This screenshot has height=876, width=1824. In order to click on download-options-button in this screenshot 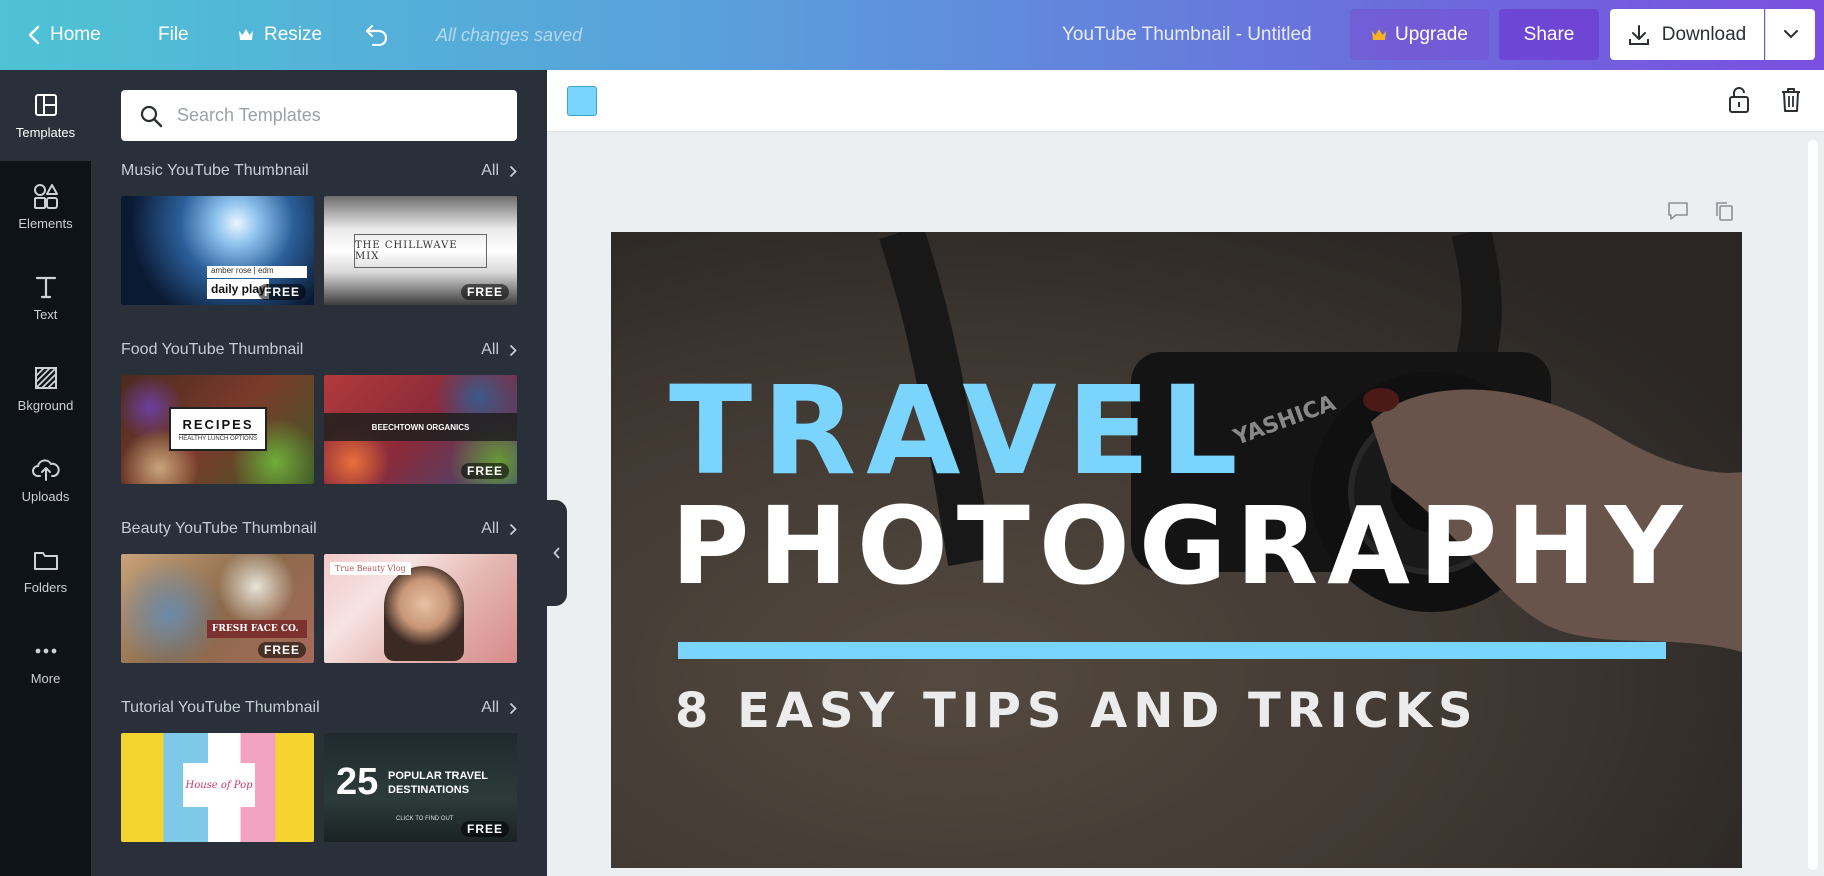, I will do `click(1790, 34)`.